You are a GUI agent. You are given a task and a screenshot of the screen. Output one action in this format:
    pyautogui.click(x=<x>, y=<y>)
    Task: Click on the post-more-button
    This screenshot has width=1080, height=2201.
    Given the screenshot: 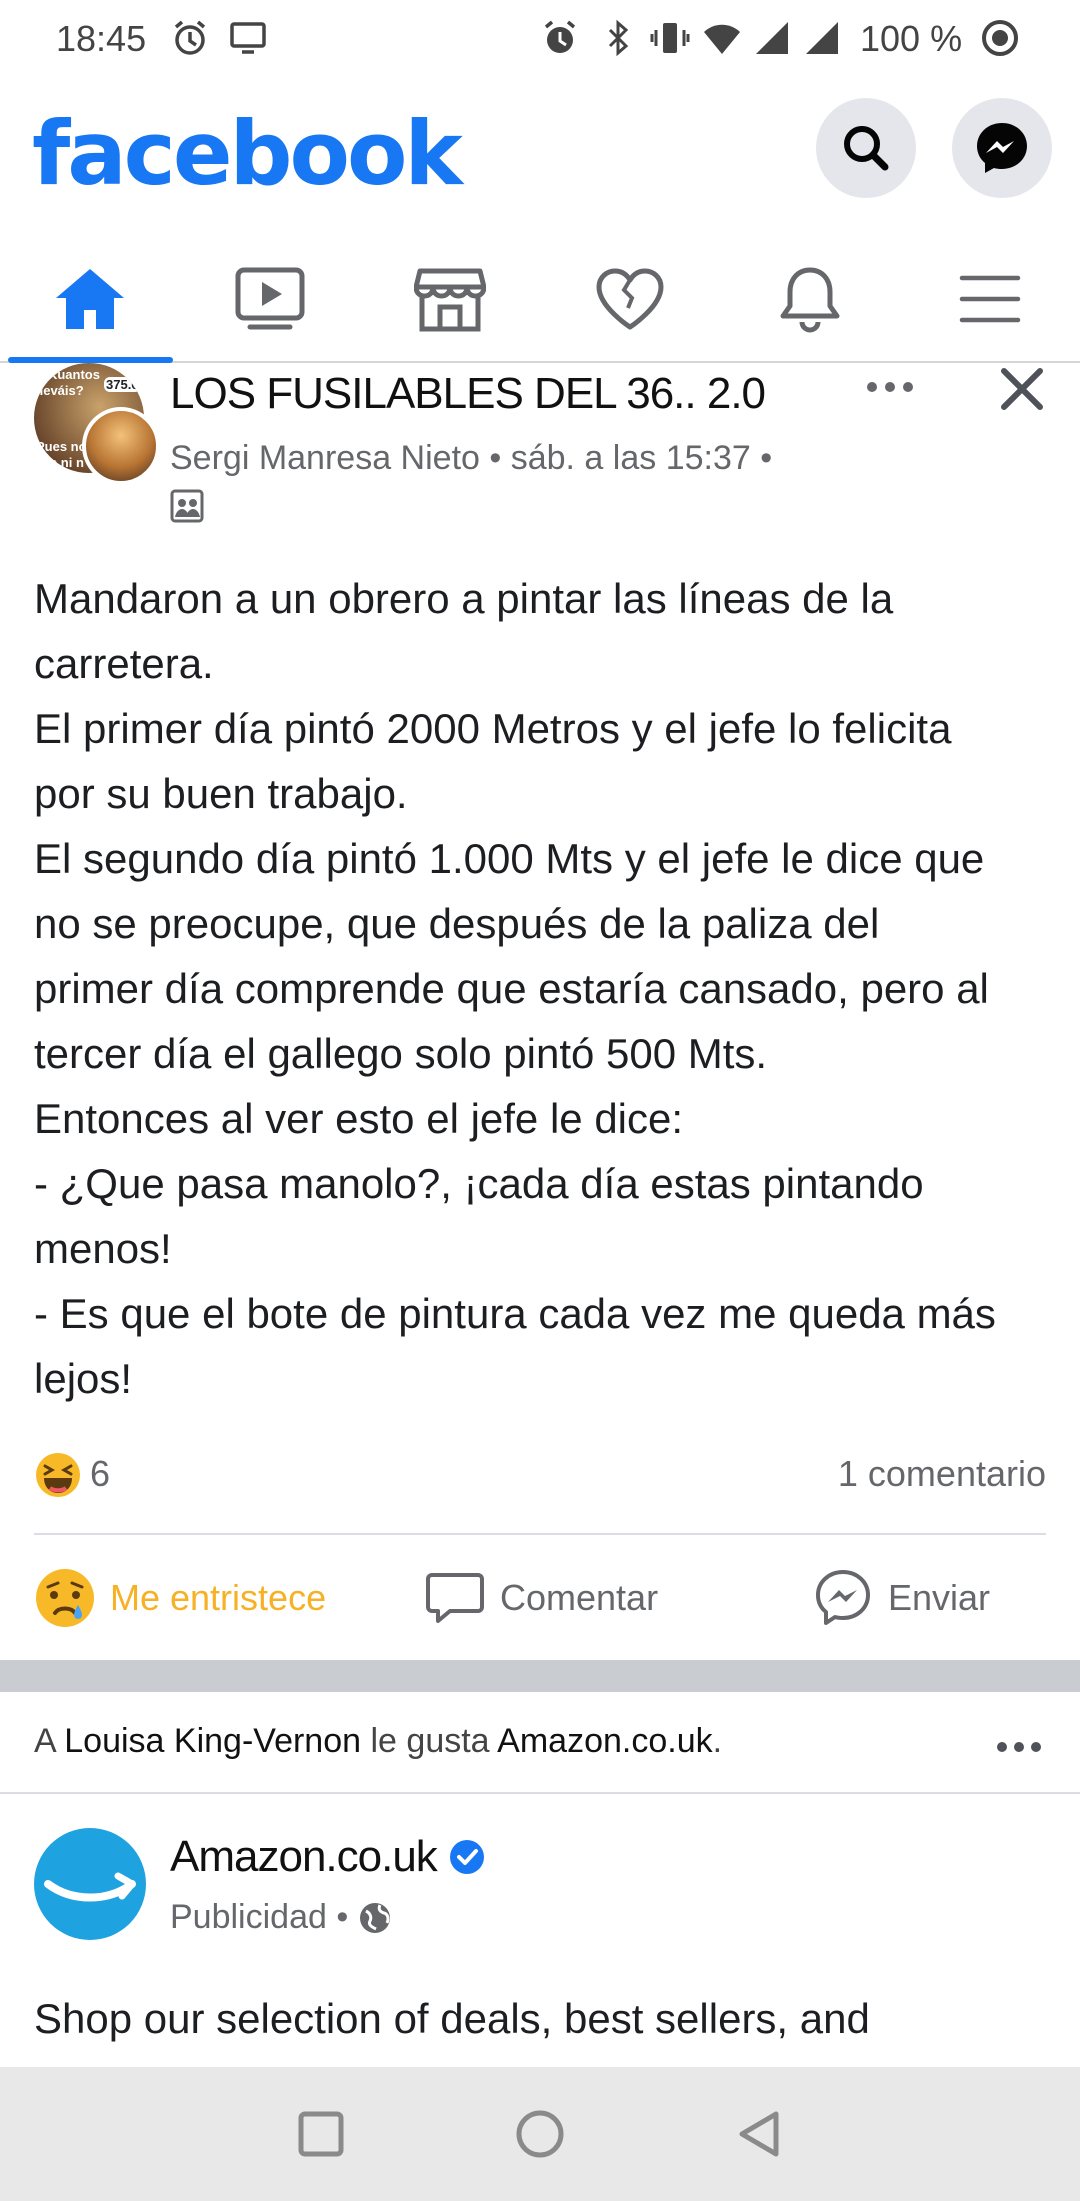 What is the action you would take?
    pyautogui.click(x=890, y=387)
    